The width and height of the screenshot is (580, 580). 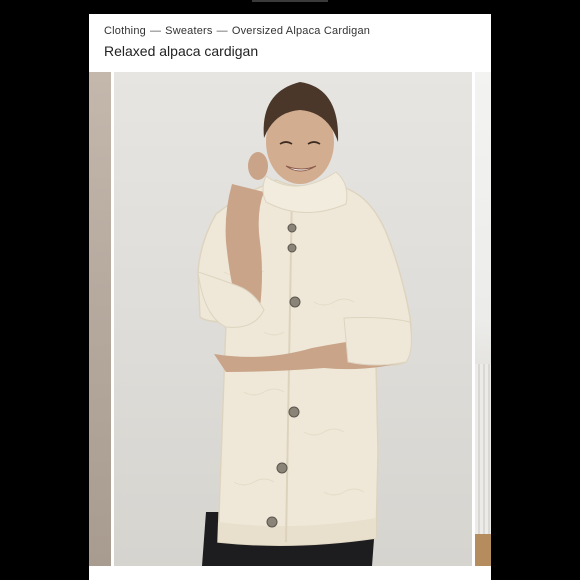 I want to click on product-title: Relaxed alpaca cardigan, so click(x=181, y=51).